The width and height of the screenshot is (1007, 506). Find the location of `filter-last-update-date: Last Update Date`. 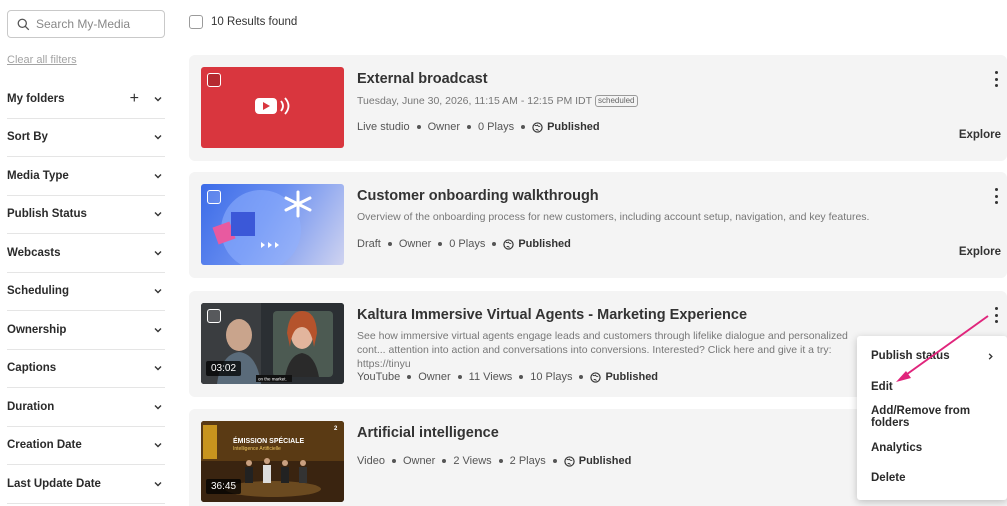

filter-last-update-date: Last Update Date is located at coordinates (86, 484).